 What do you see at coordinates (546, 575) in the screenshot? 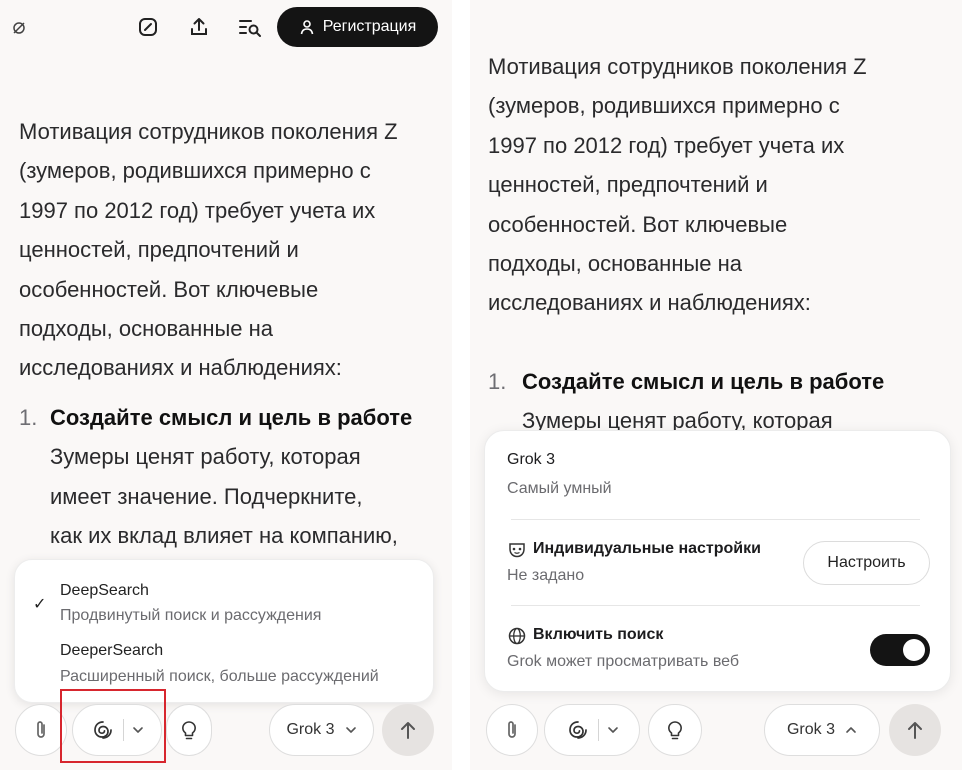
I see `custom-settings-status: Не задано` at bounding box center [546, 575].